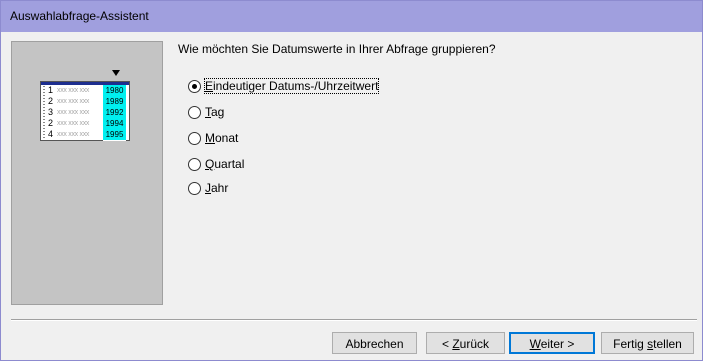 The image size is (703, 361). What do you see at coordinates (351, 16) in the screenshot?
I see `title-bar: Auswahlabfrage-Assistent` at bounding box center [351, 16].